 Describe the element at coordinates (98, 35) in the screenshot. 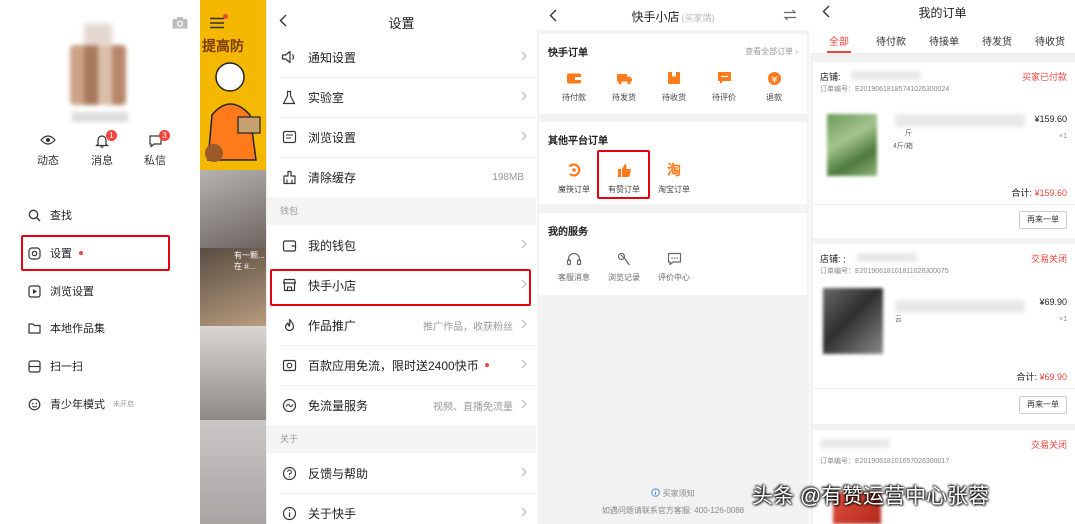

I see `avatar-blur-top` at that location.